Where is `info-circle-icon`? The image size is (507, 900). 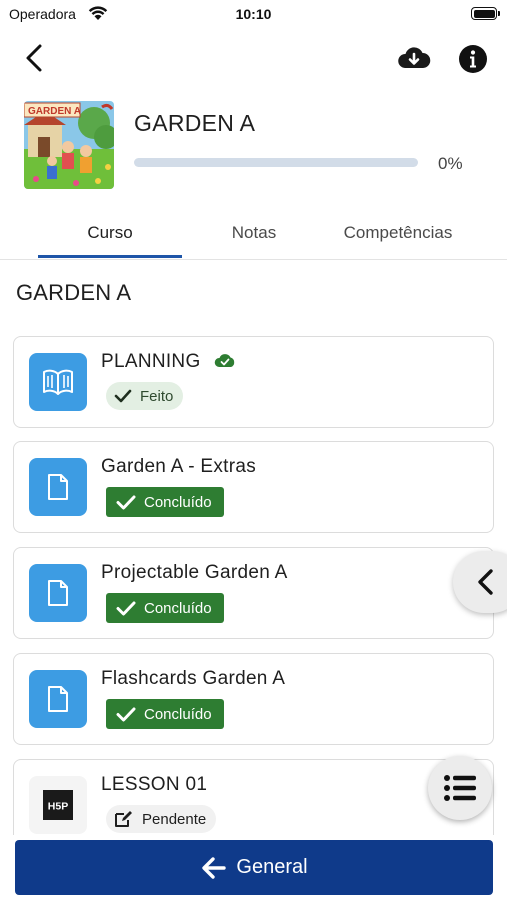 info-circle-icon is located at coordinates (473, 59).